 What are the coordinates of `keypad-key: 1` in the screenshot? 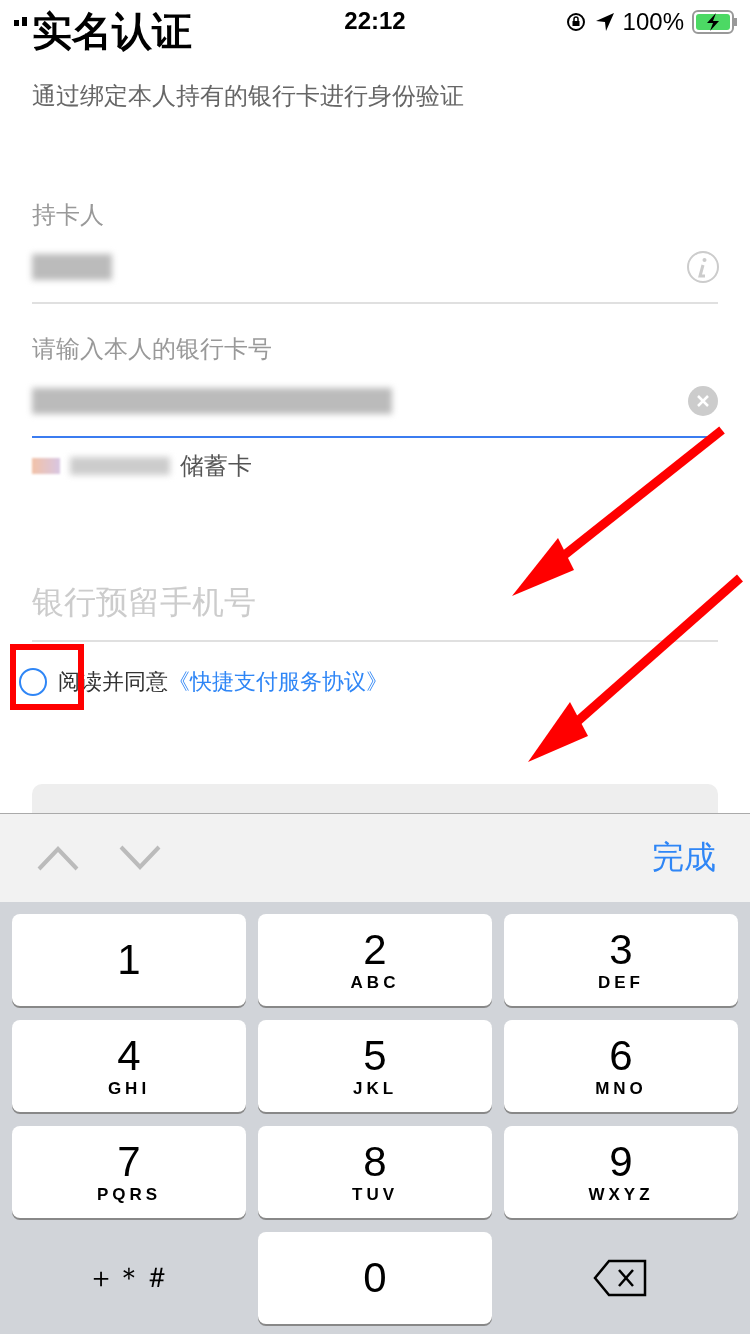 It's located at (129, 960).